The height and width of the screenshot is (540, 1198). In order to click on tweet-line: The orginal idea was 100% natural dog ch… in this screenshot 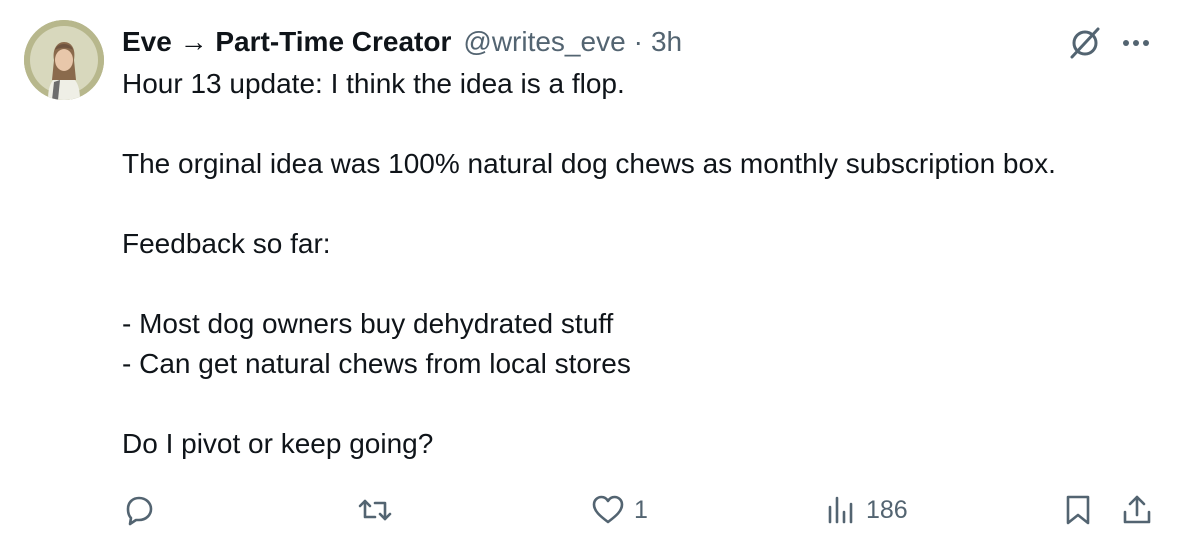, I will do `click(589, 163)`.